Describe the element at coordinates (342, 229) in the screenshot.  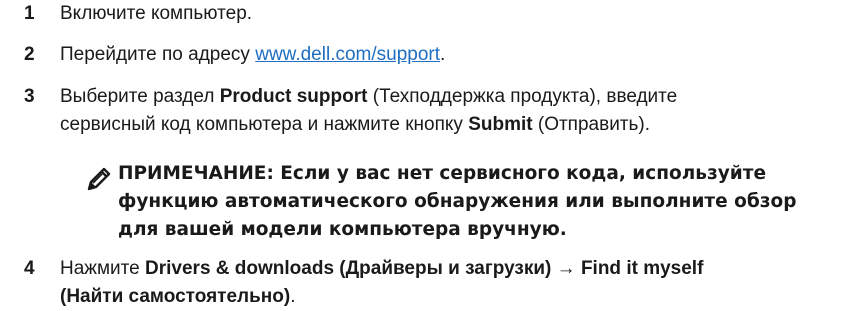
I see `note-line-3: для вашей модели компьютера вручную.` at that location.